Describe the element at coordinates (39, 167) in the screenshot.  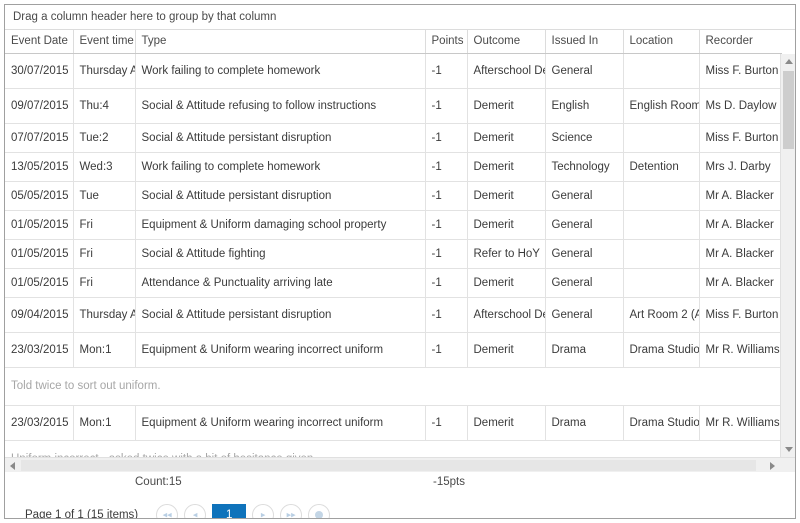
I see `cell-event-date: 13/05/2015` at that location.